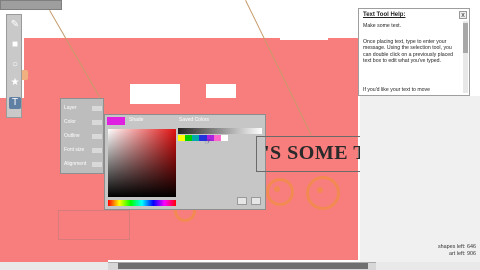  Describe the element at coordinates (203, 138) in the screenshot. I see `saved-colors-row` at that location.